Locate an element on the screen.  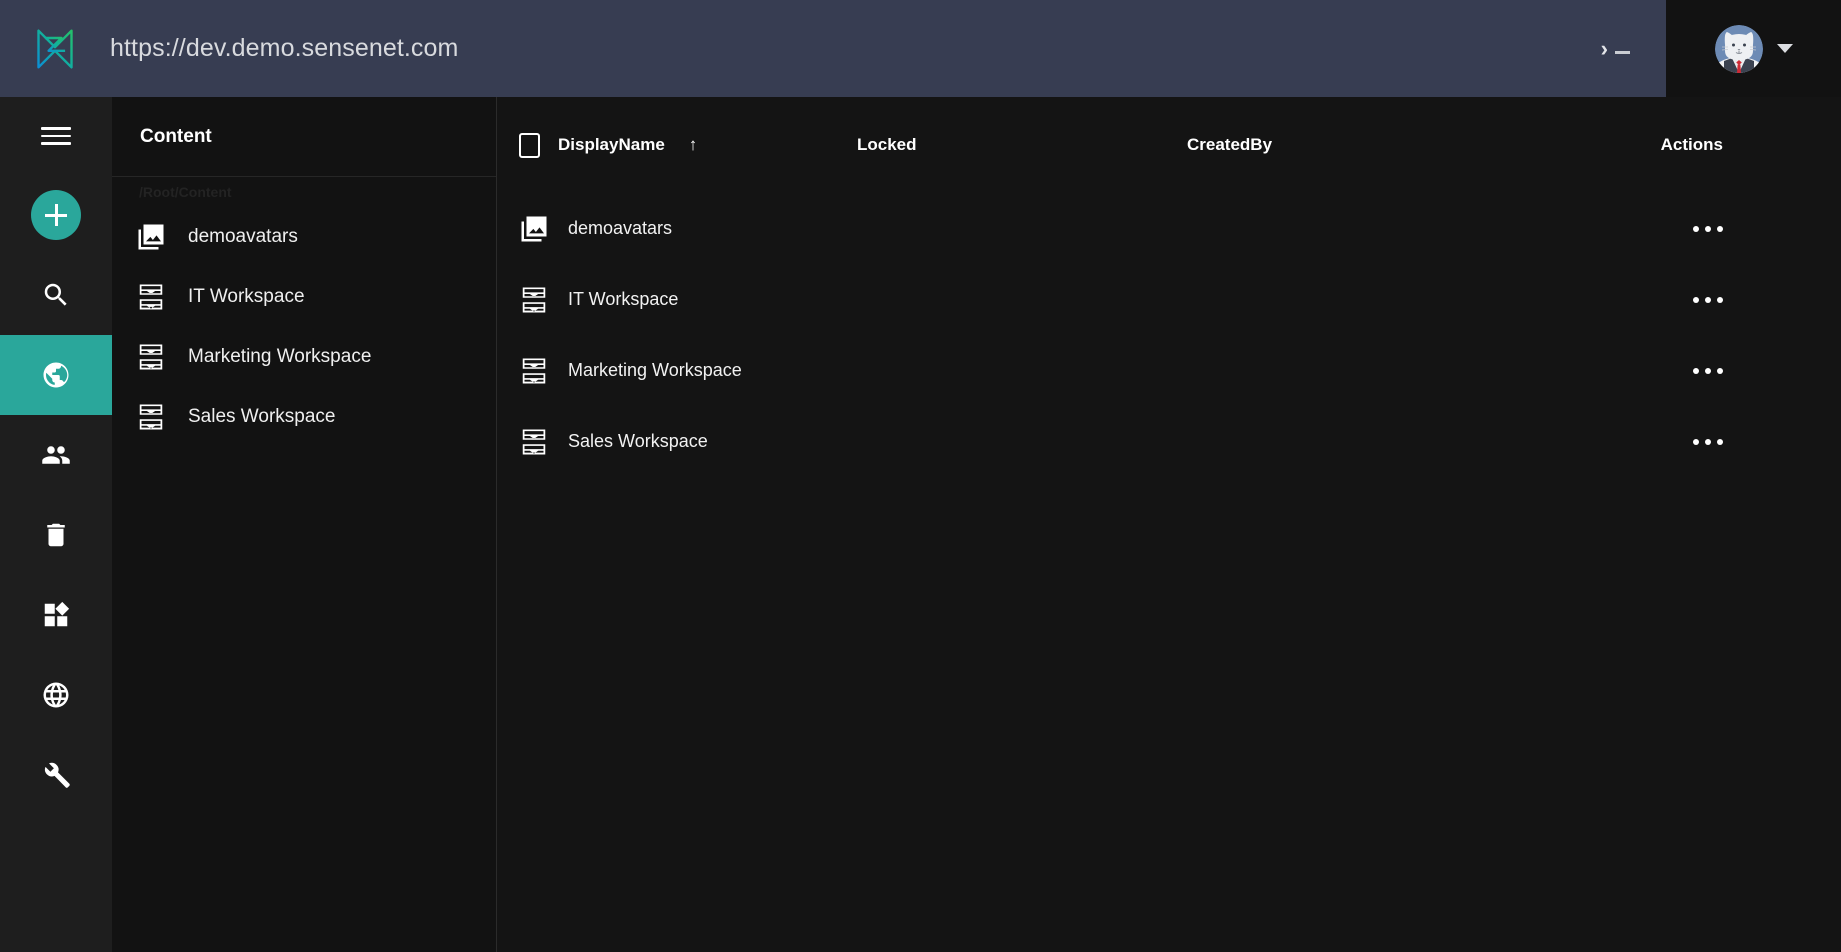
left-rail is located at coordinates (56, 524).